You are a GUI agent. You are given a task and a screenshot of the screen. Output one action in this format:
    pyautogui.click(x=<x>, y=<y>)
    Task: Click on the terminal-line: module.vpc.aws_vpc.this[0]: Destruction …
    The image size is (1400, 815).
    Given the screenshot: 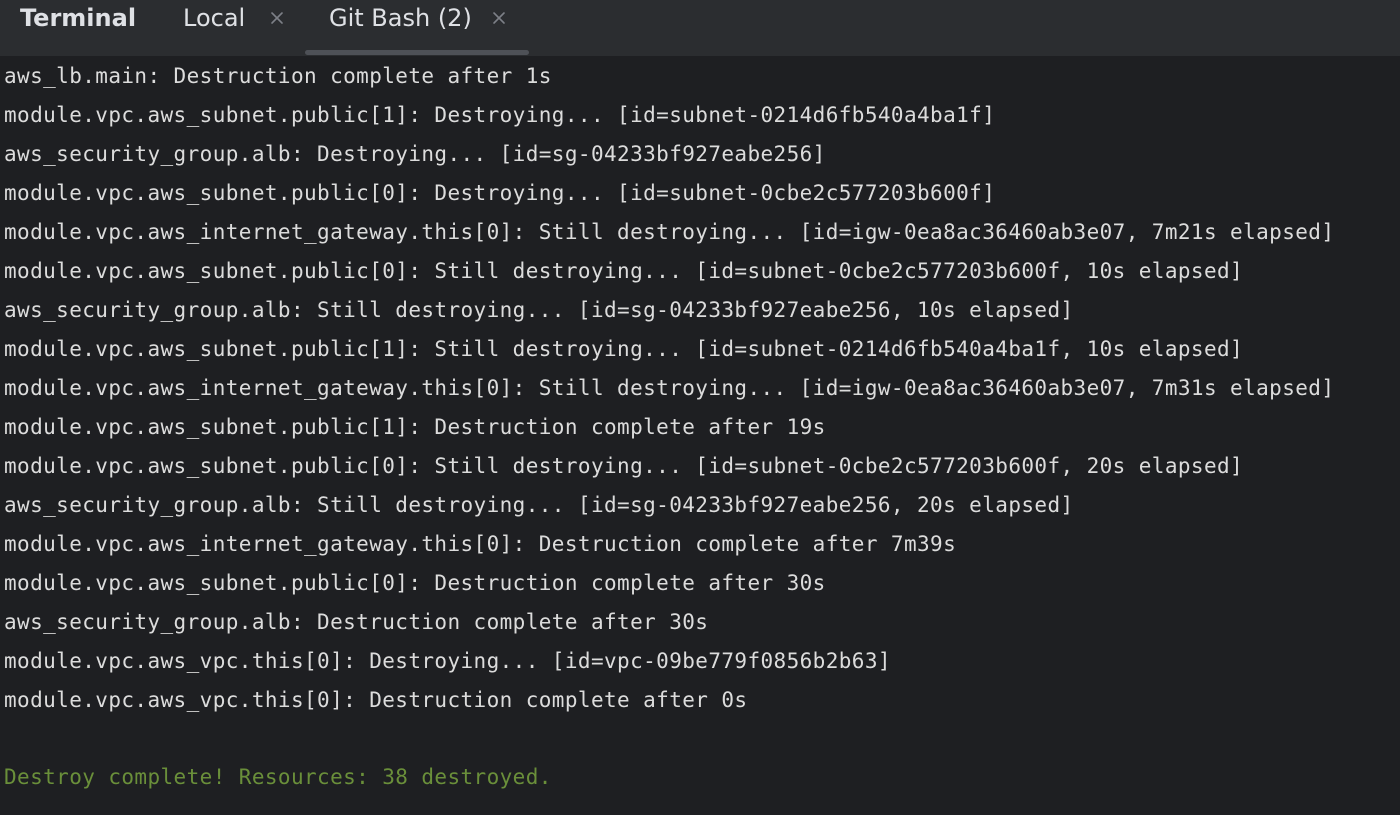 What is the action you would take?
    pyautogui.click(x=376, y=700)
    